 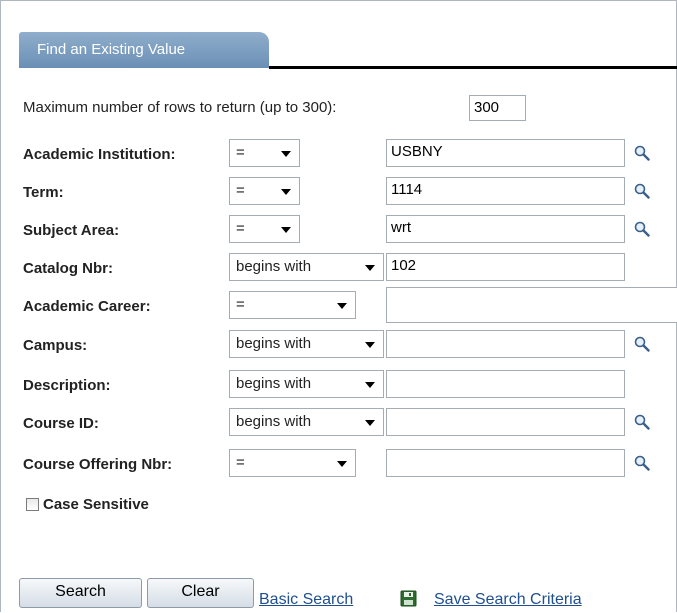 I want to click on course-offering-nbr-label: Course Offering Nbr:, so click(x=98, y=464).